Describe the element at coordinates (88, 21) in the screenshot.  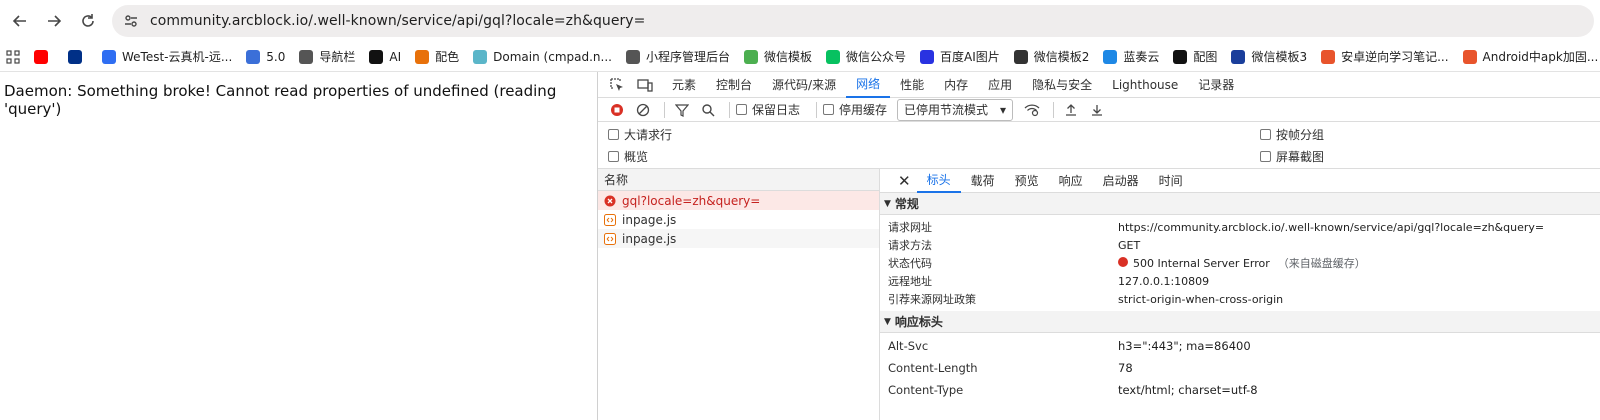
I see `reload-button` at that location.